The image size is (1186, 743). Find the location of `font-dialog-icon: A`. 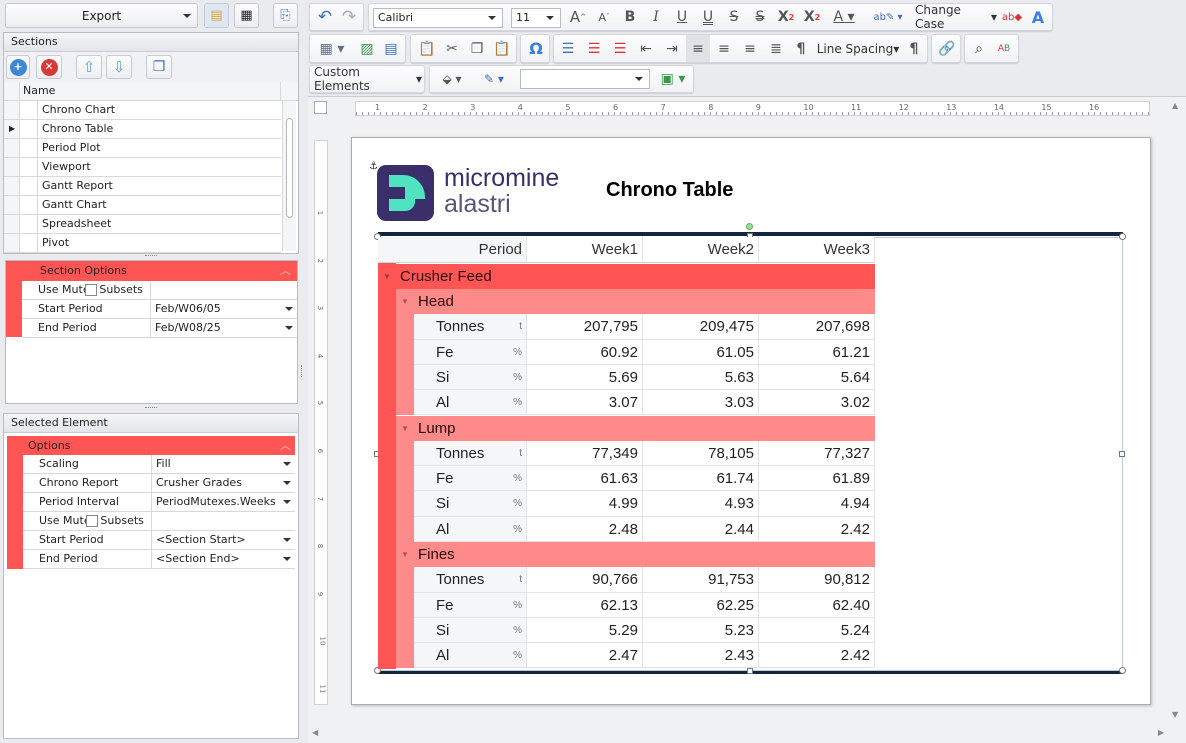

font-dialog-icon: A is located at coordinates (1038, 17).